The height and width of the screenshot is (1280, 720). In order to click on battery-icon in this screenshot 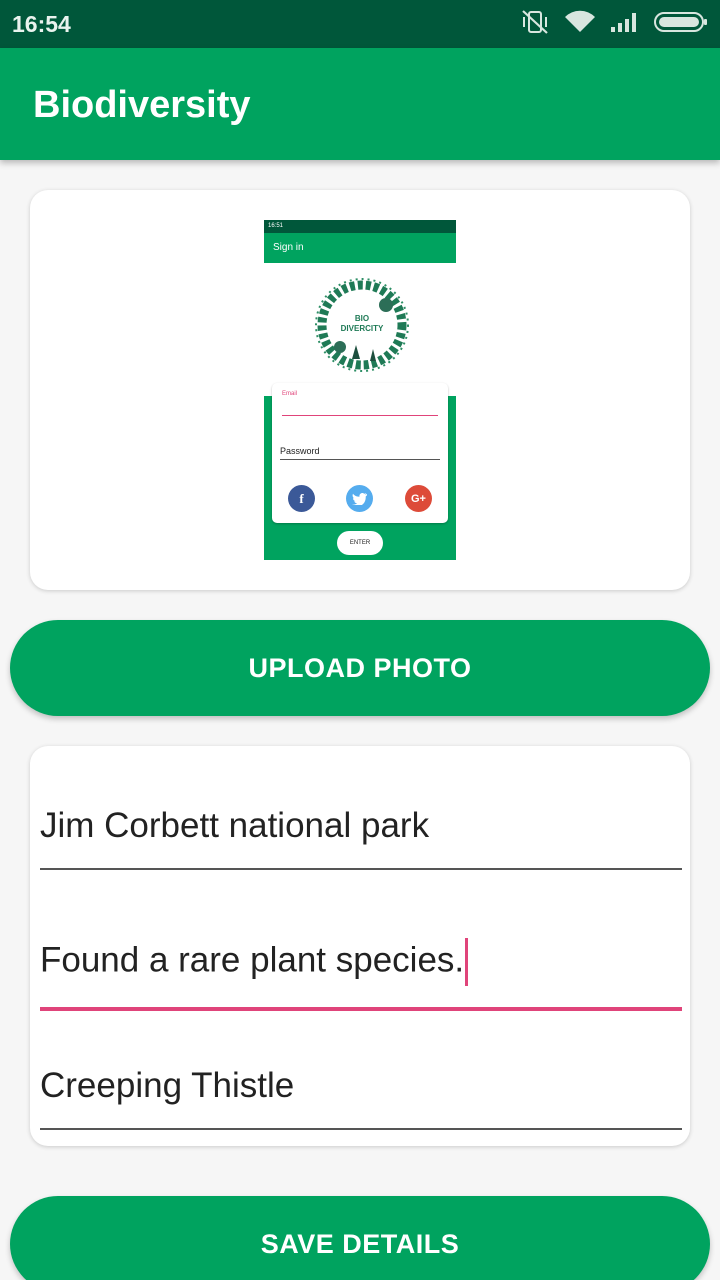, I will do `click(681, 24)`.